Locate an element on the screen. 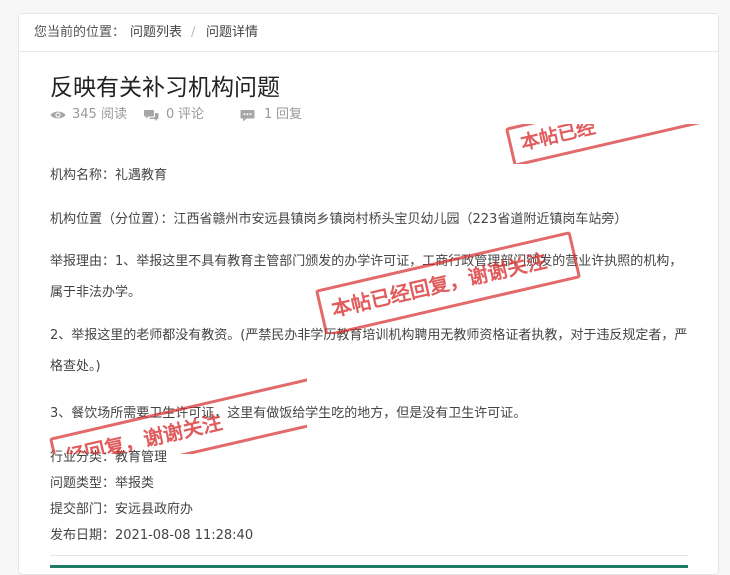 The height and width of the screenshot is (575, 730). breadcrumb-item-question-detail: 问题详情 is located at coordinates (232, 32).